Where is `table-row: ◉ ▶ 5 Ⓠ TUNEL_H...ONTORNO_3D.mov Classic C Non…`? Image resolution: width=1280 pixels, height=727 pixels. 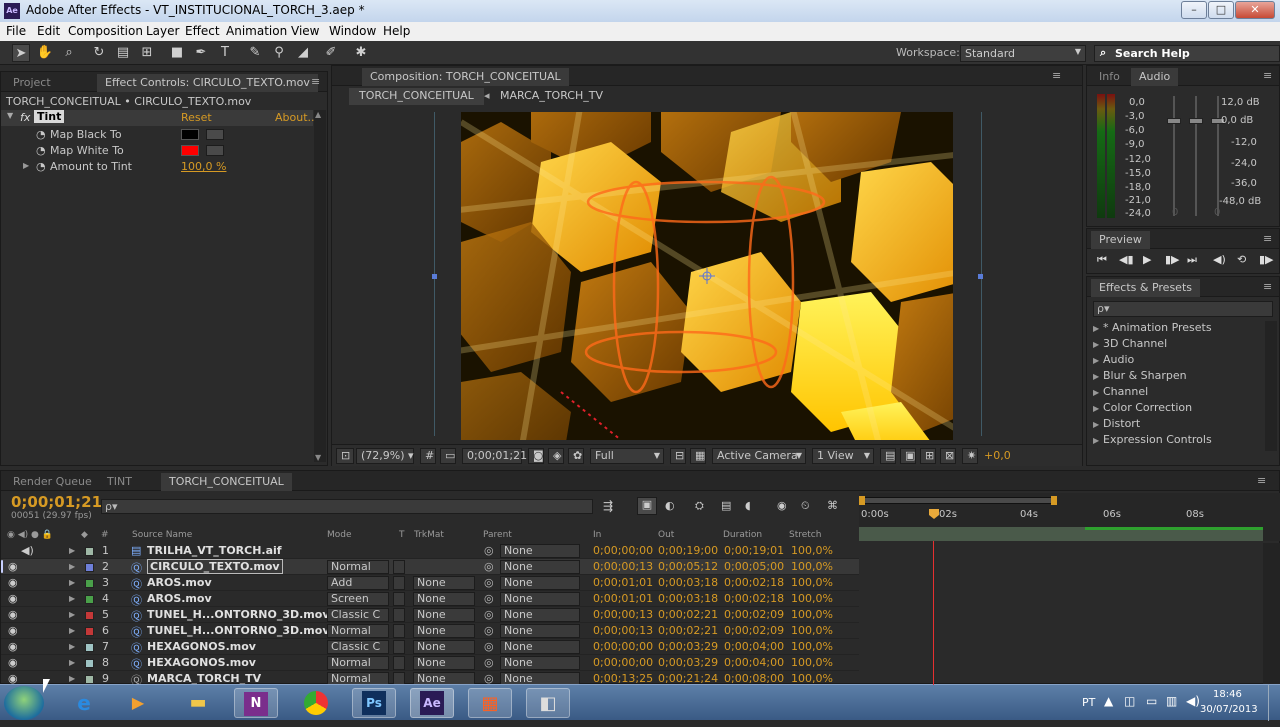
table-row: ◉ ▶ 5 Ⓠ TUNEL_H...ONTORNO_3D.mov Classic C Non… is located at coordinates (430, 615).